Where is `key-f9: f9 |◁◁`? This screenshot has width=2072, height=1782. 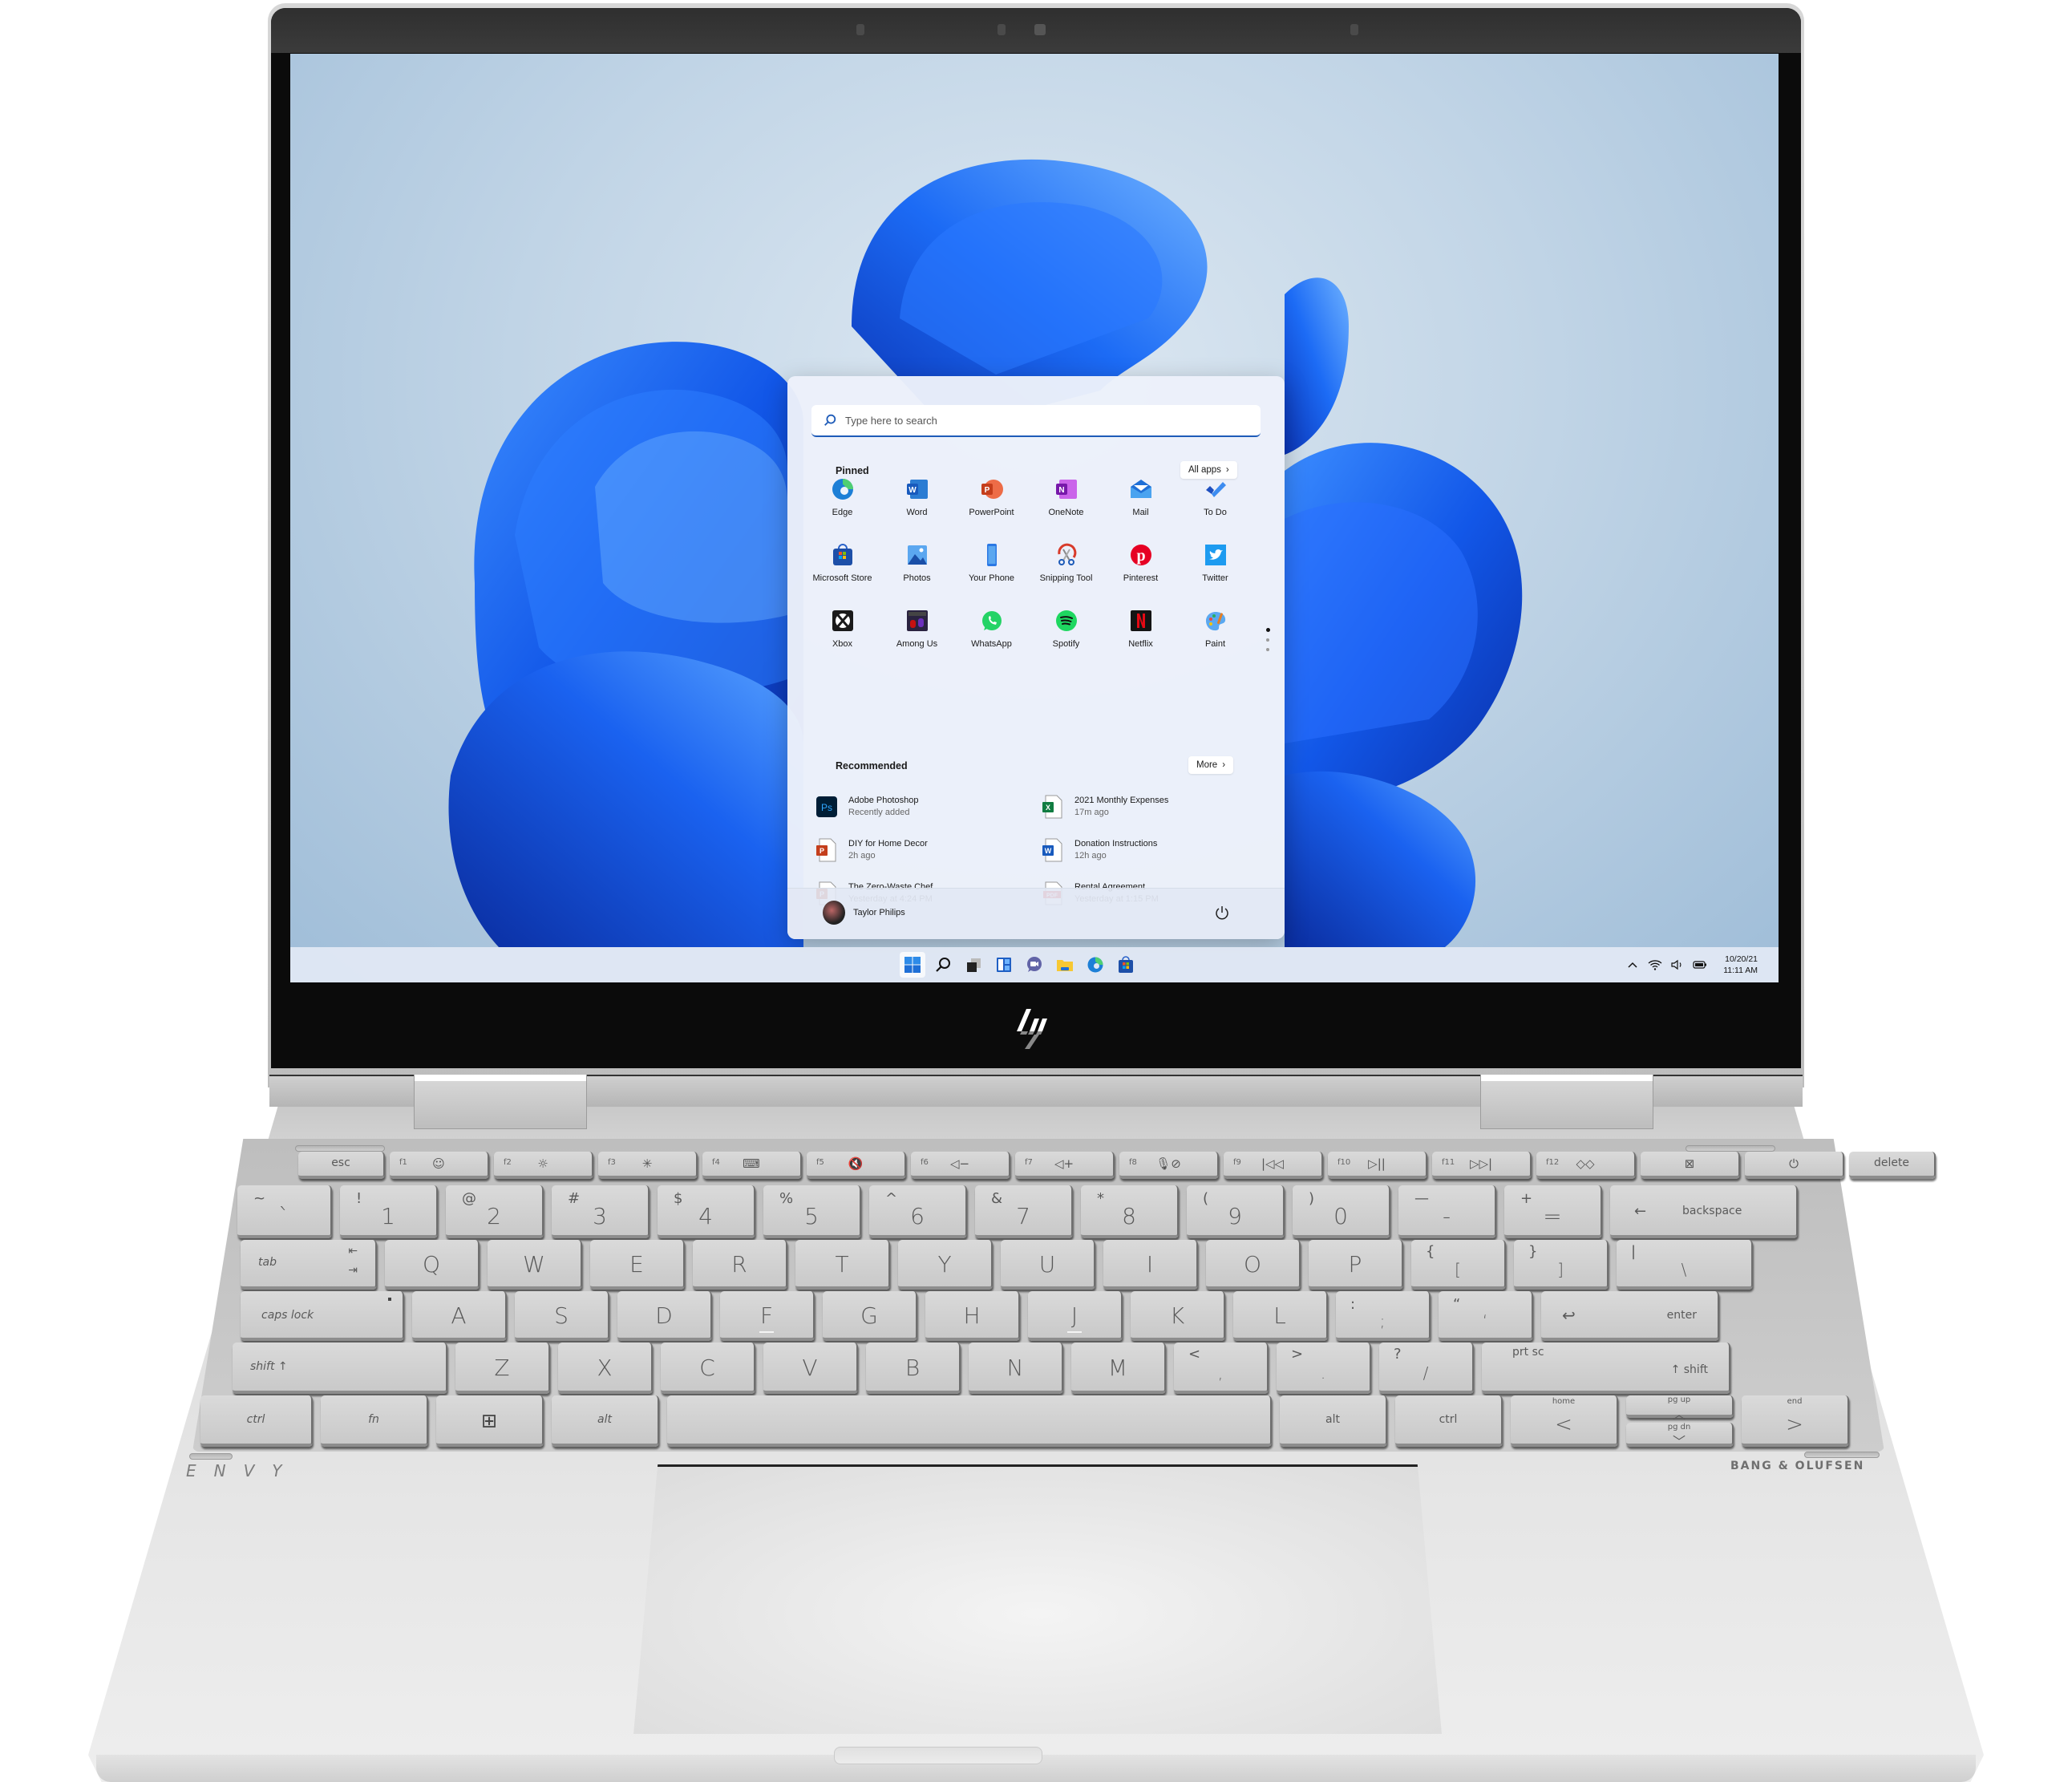 key-f9: f9 |◁◁ is located at coordinates (1273, 1165).